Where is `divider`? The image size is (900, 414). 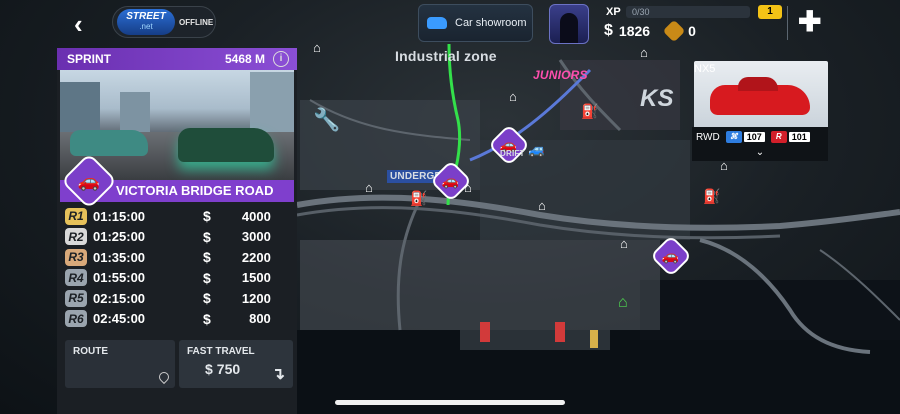
divider is located at coordinates (787, 23).